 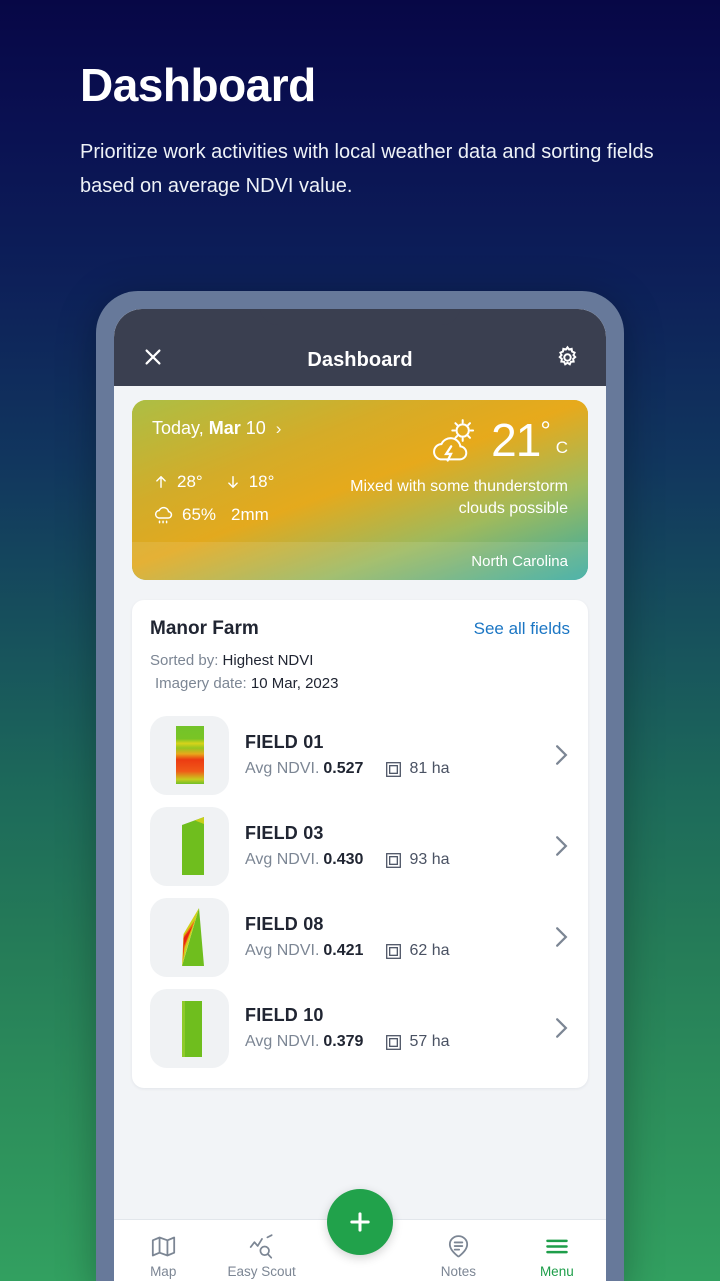 I want to click on field-sub: Avg NDVI. 0.527 81 ha, so click(x=394, y=769).